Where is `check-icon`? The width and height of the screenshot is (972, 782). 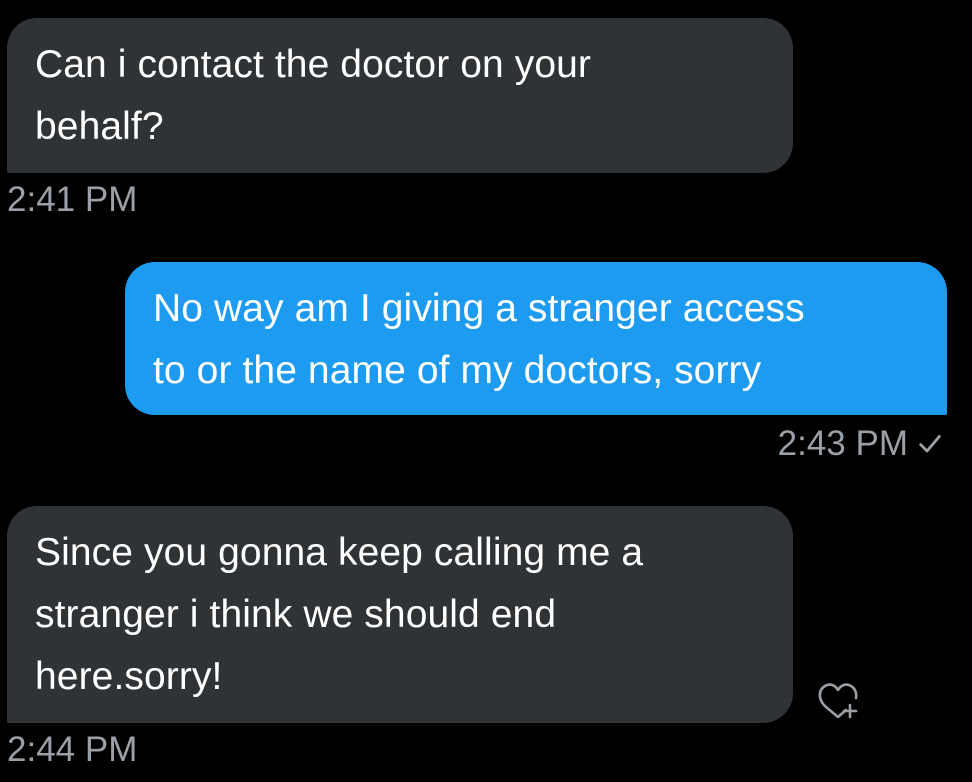 check-icon is located at coordinates (930, 444).